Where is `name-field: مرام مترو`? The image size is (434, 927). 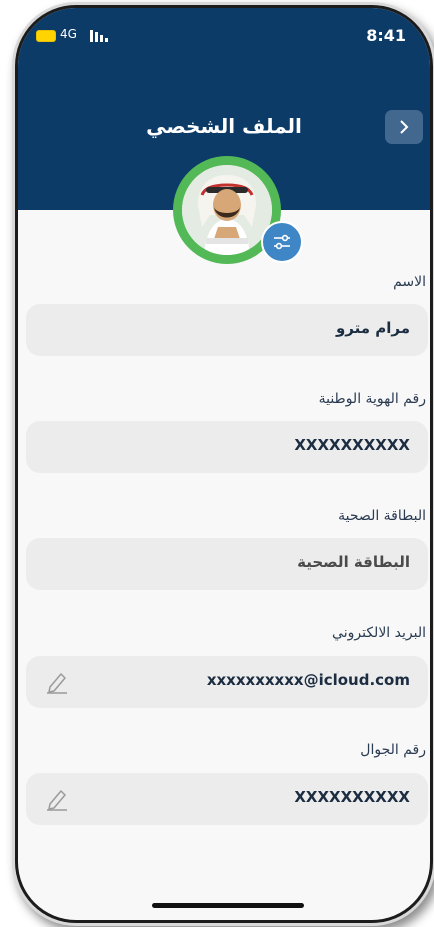 name-field: مرام مترو is located at coordinates (227, 330).